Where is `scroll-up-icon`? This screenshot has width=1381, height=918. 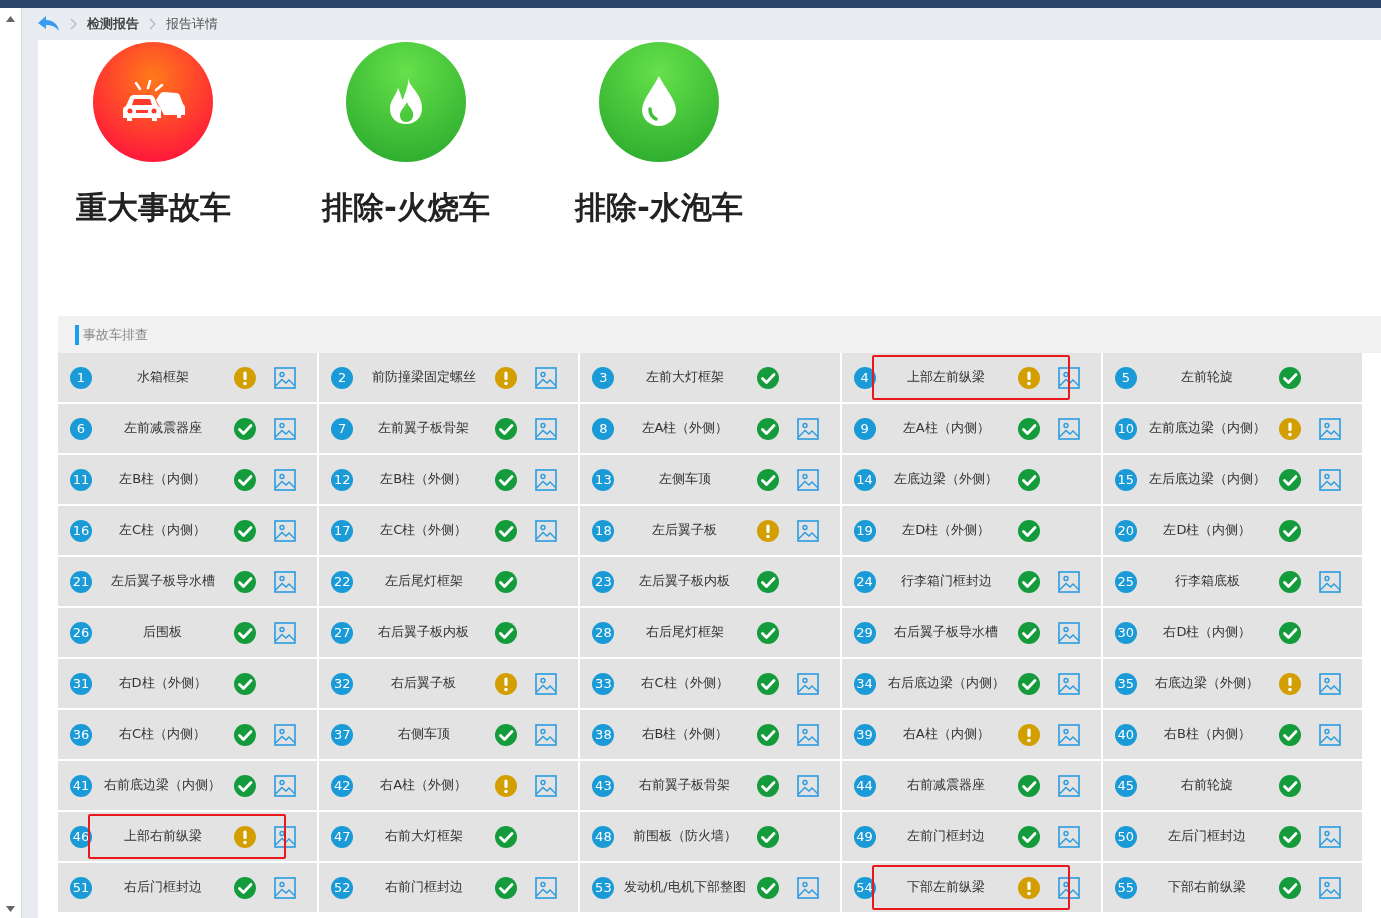
scroll-up-icon is located at coordinates (10, 19).